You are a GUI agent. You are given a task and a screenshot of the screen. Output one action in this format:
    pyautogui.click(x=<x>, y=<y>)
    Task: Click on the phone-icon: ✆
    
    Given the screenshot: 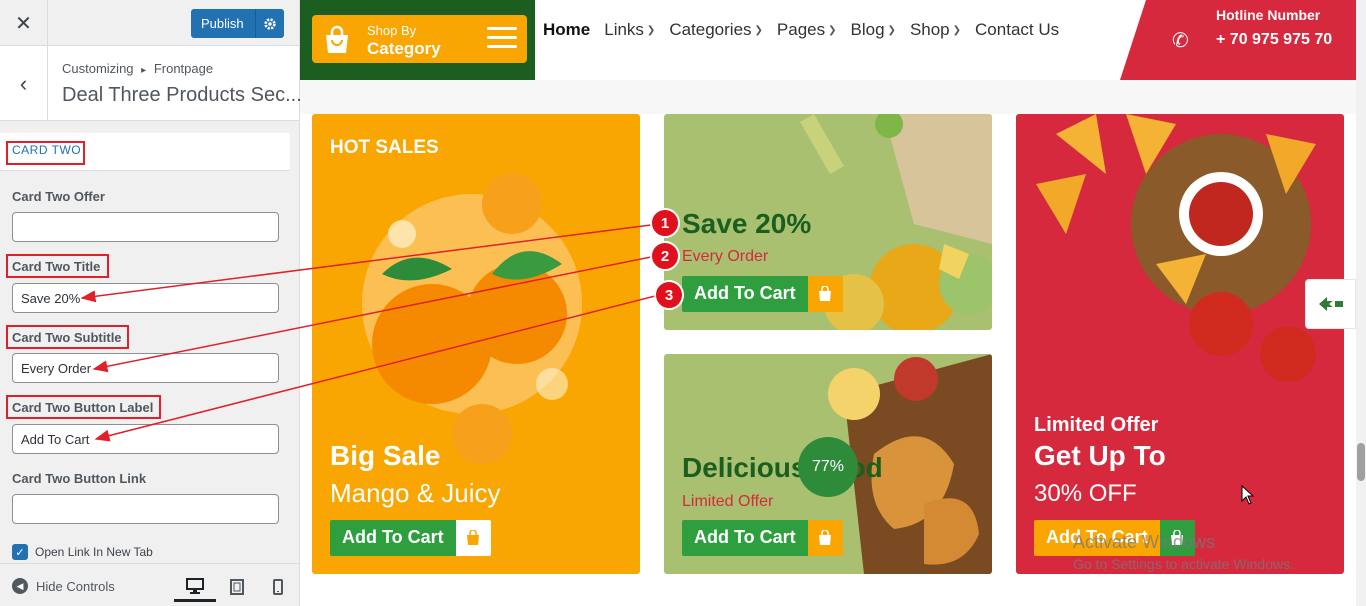 What is the action you would take?
    pyautogui.click(x=1180, y=41)
    